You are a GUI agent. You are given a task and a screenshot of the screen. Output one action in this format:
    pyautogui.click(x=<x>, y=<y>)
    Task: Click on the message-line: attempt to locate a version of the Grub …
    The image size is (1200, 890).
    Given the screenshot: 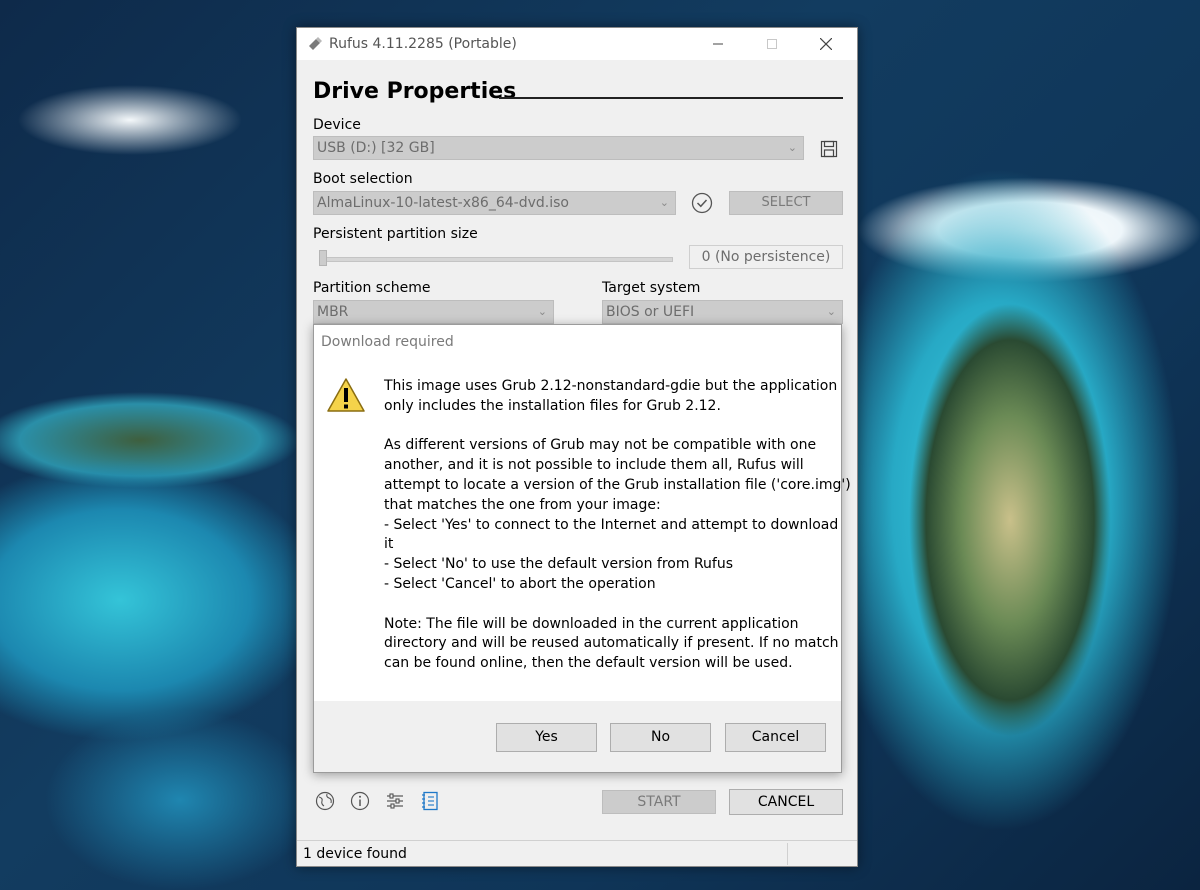 What is the action you would take?
    pyautogui.click(x=617, y=484)
    